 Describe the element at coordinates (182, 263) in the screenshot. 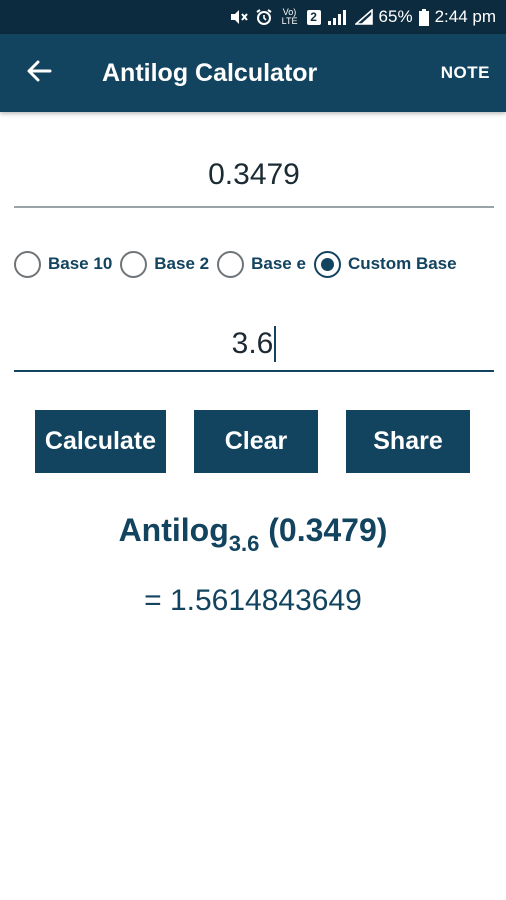

I see `radio-label: Base 2` at that location.